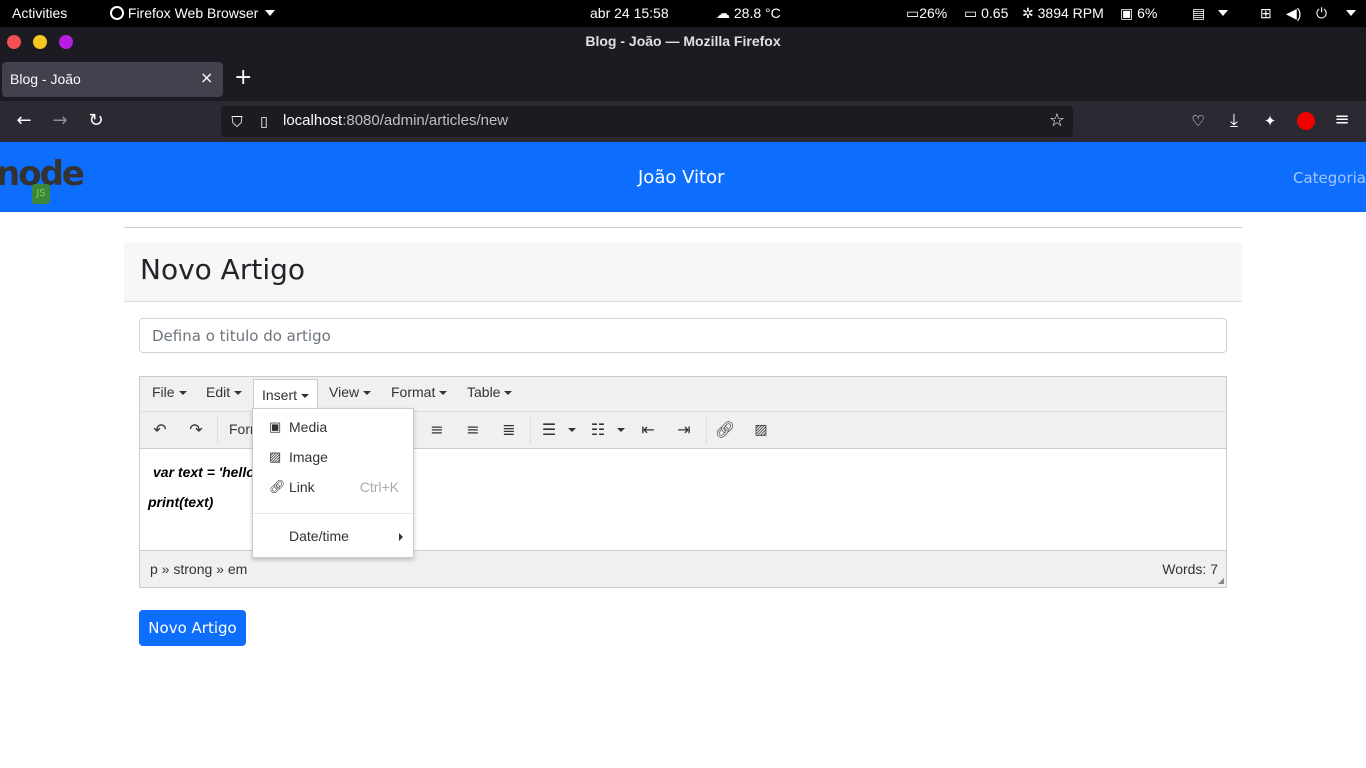 The image size is (1366, 768). Describe the element at coordinates (333, 457) in the screenshot. I see `menu-item-image: ▨ Image` at that location.